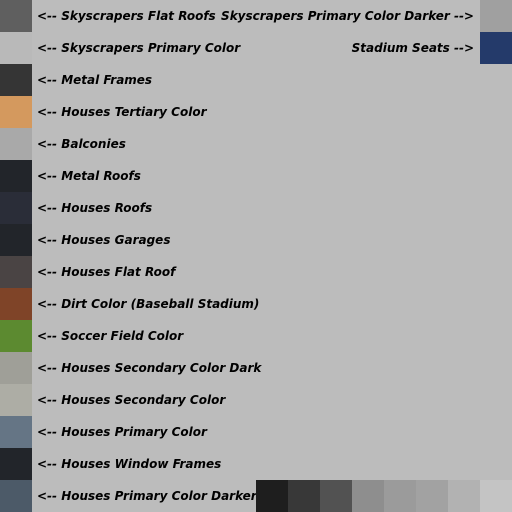 This screenshot has height=512, width=512. What do you see at coordinates (122, 432) in the screenshot?
I see `swatch-label: <-- Houses Primary Color` at bounding box center [122, 432].